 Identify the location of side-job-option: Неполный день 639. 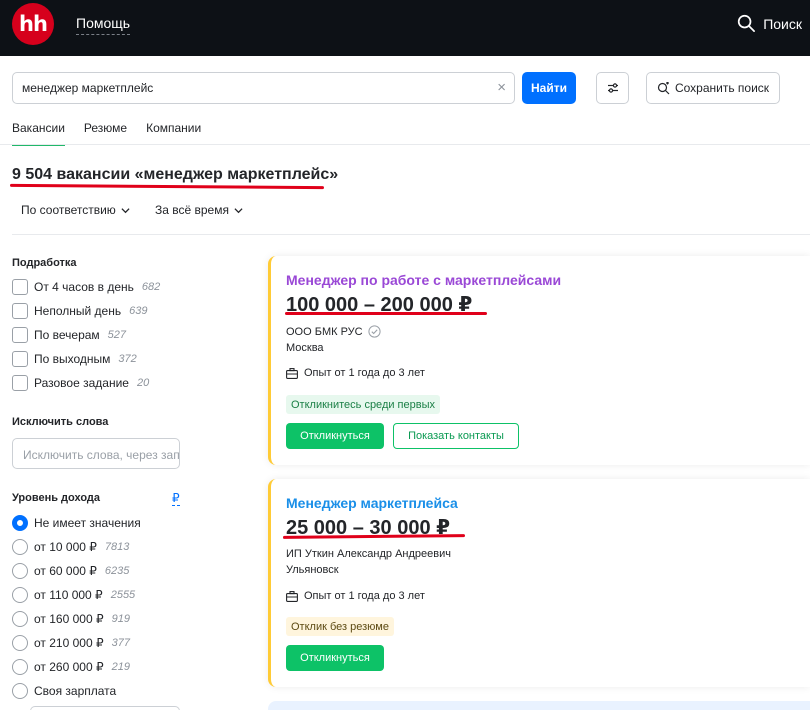
(79, 311).